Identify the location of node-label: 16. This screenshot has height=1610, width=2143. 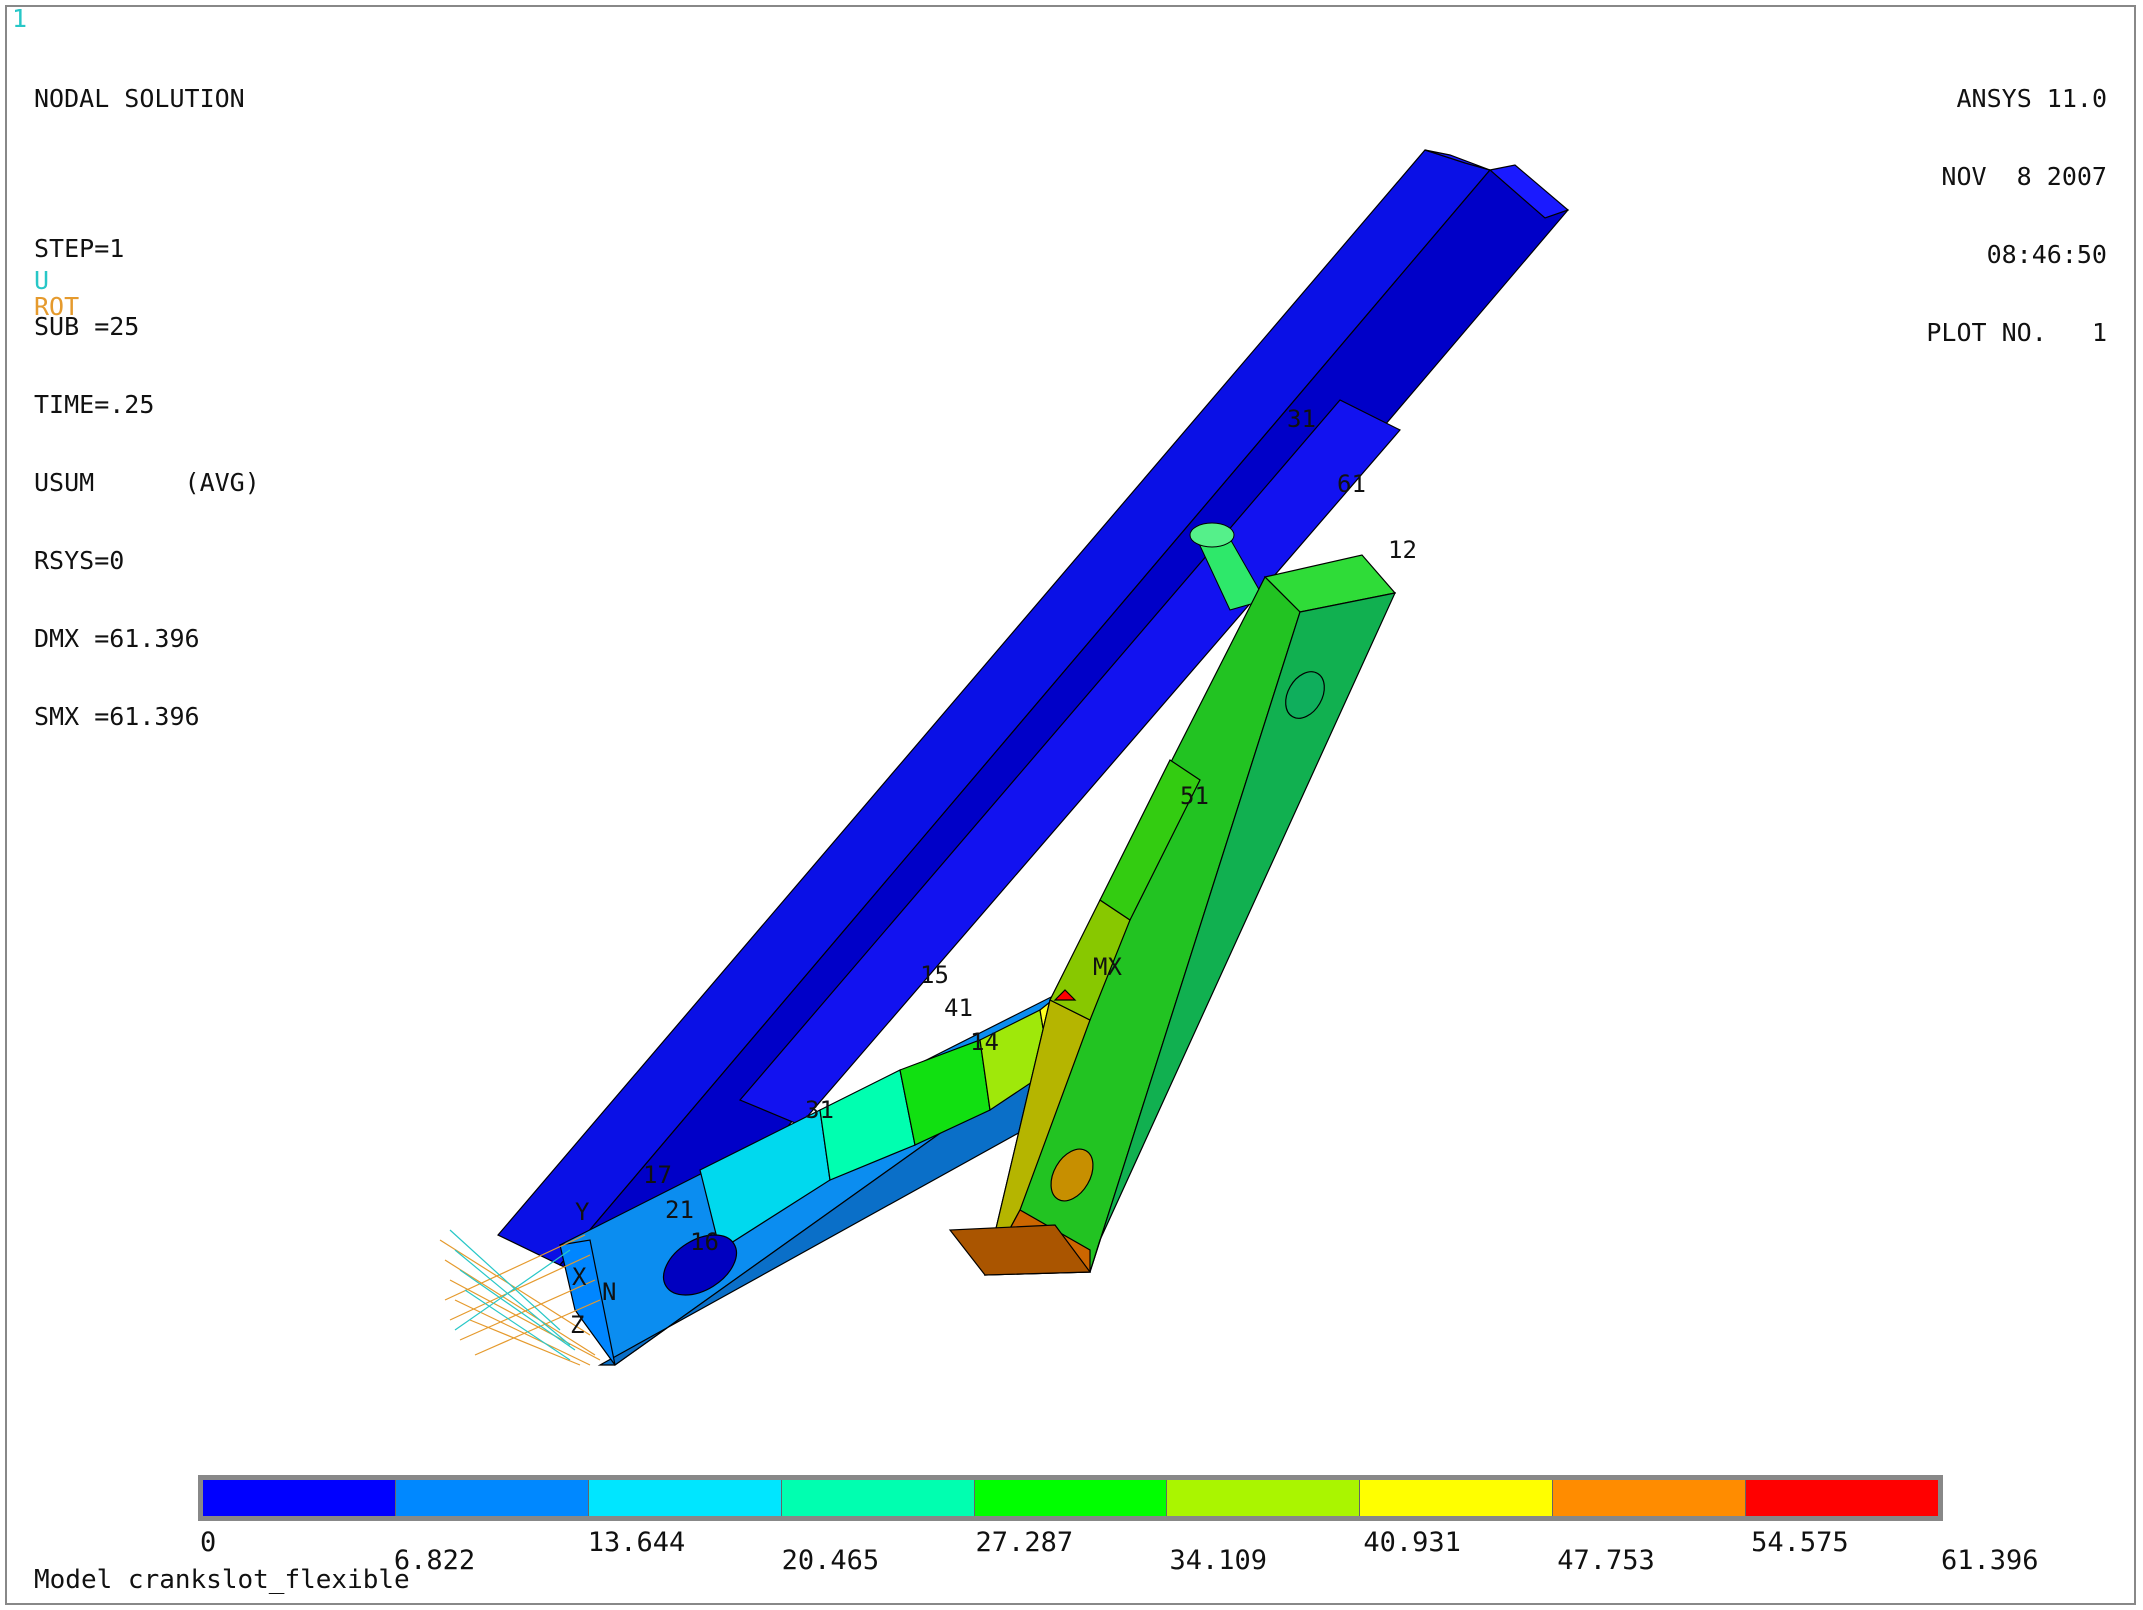
(704, 1242).